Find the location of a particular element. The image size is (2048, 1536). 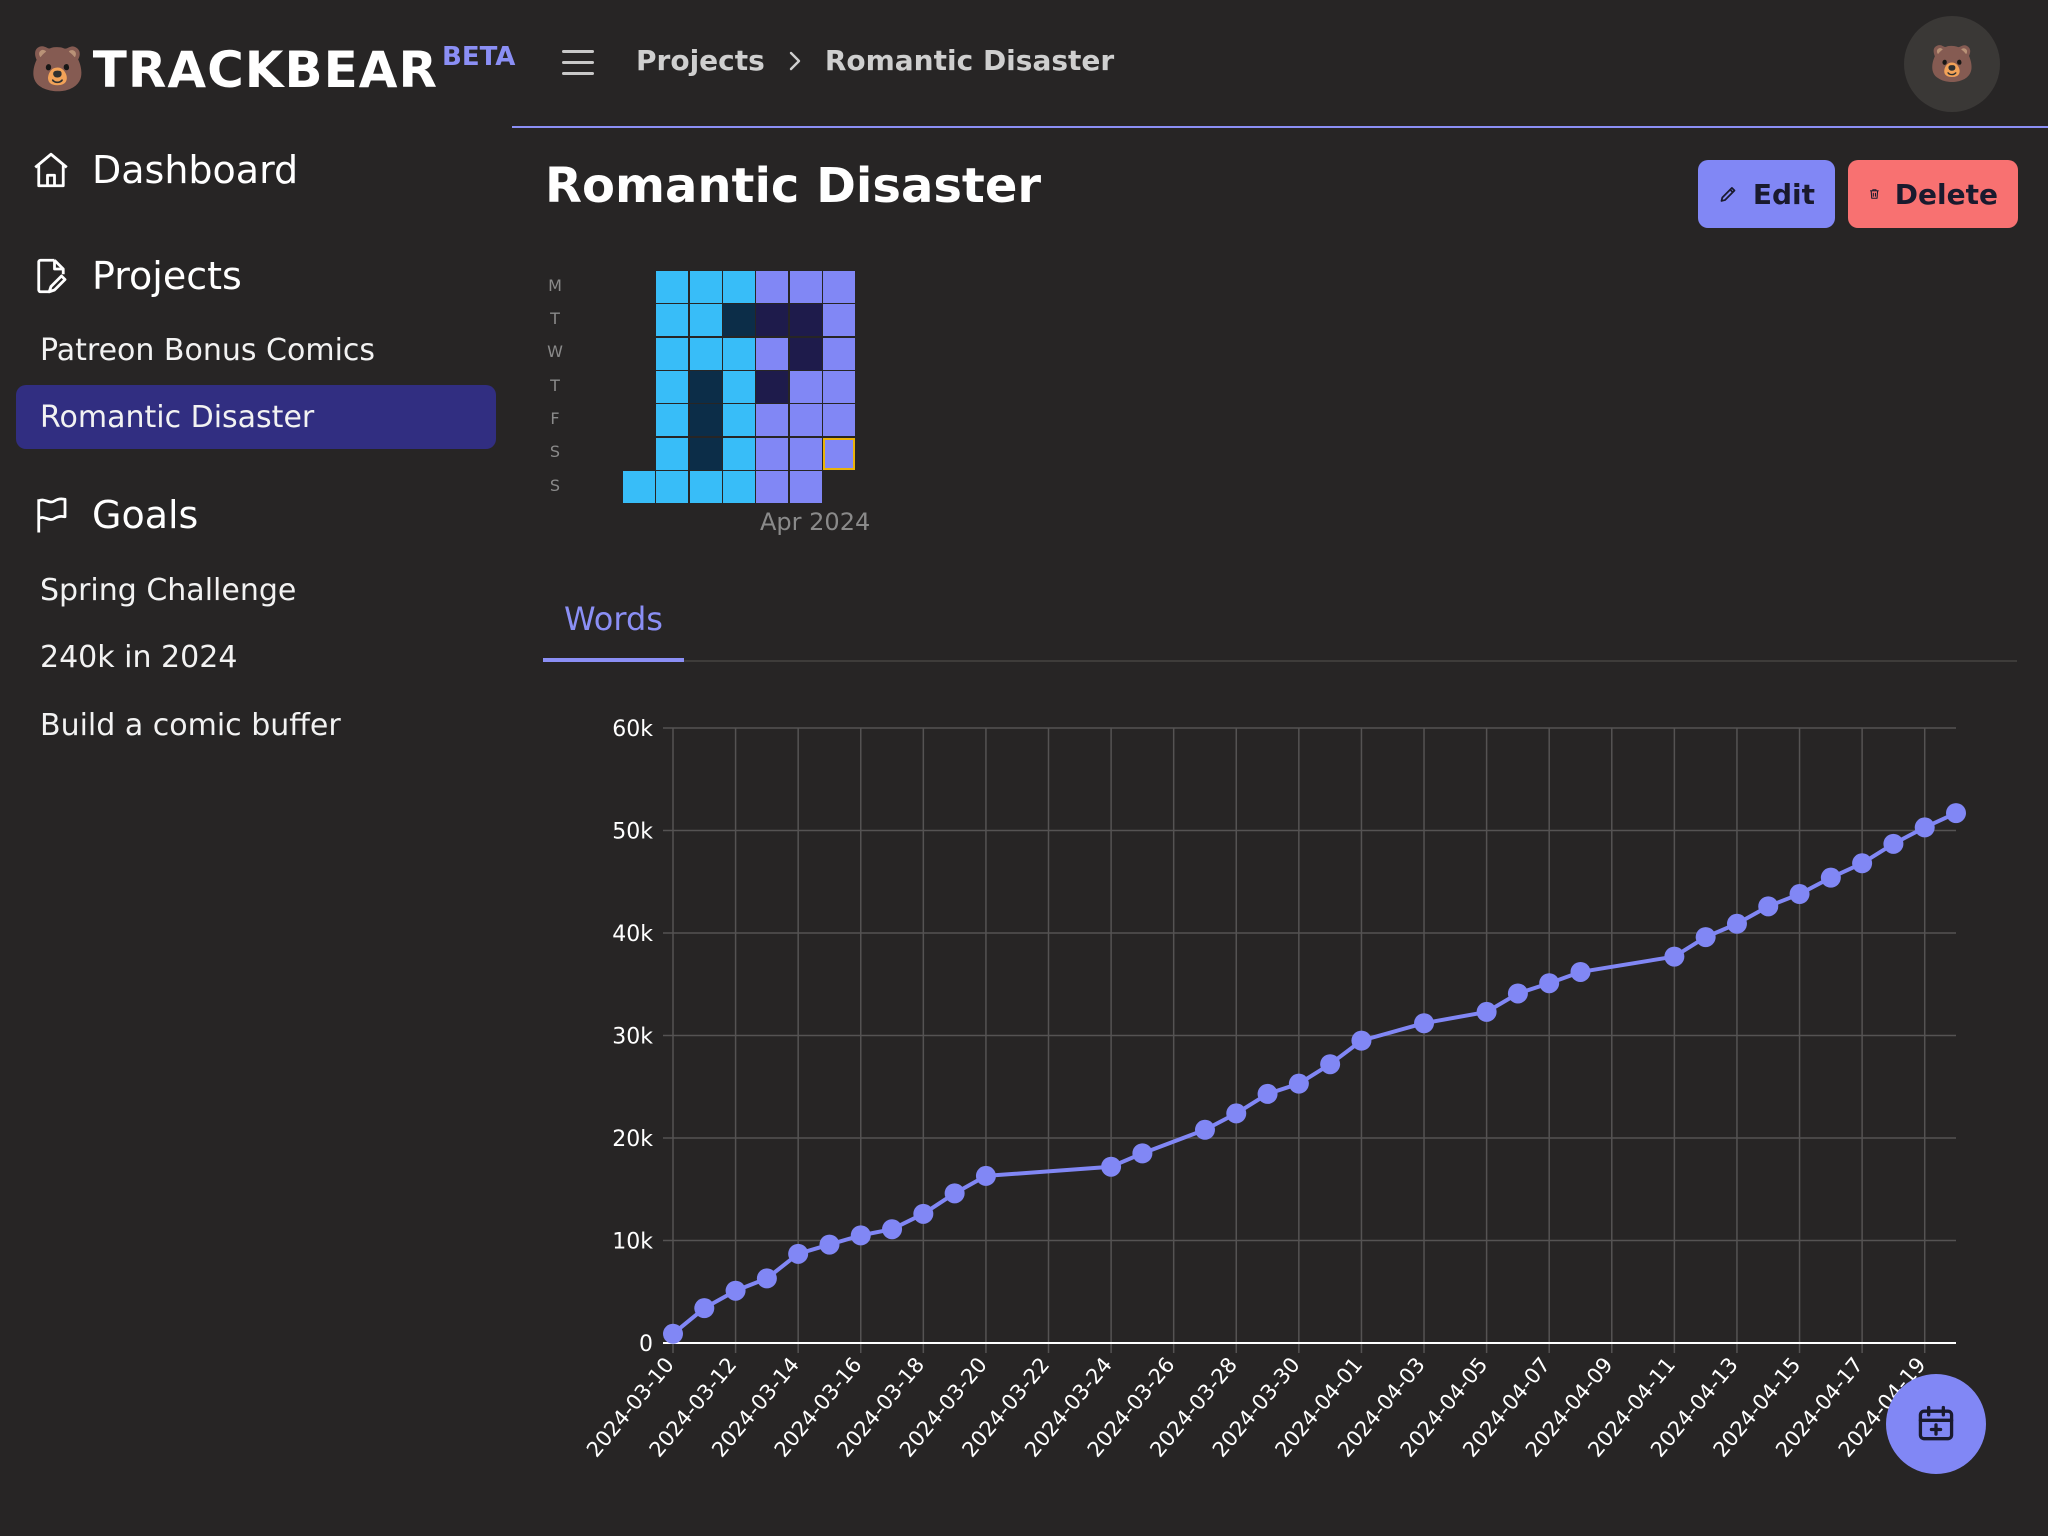

weekday-label: W is located at coordinates (555, 351).